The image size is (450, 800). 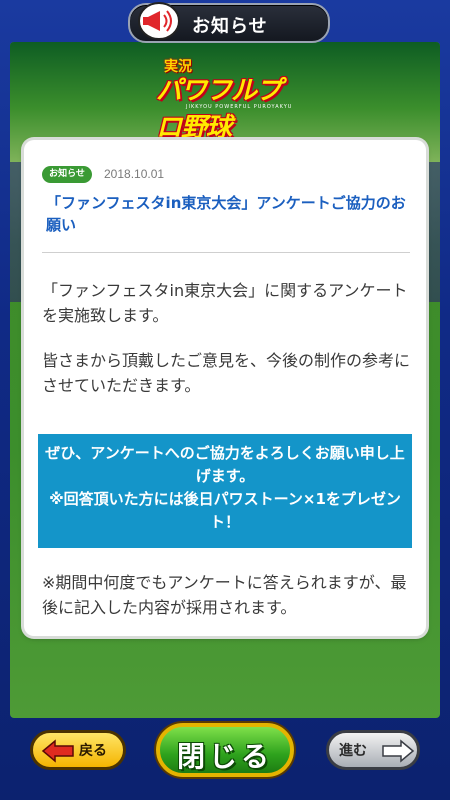 I want to click on close-button: 閉じる, so click(x=225, y=750).